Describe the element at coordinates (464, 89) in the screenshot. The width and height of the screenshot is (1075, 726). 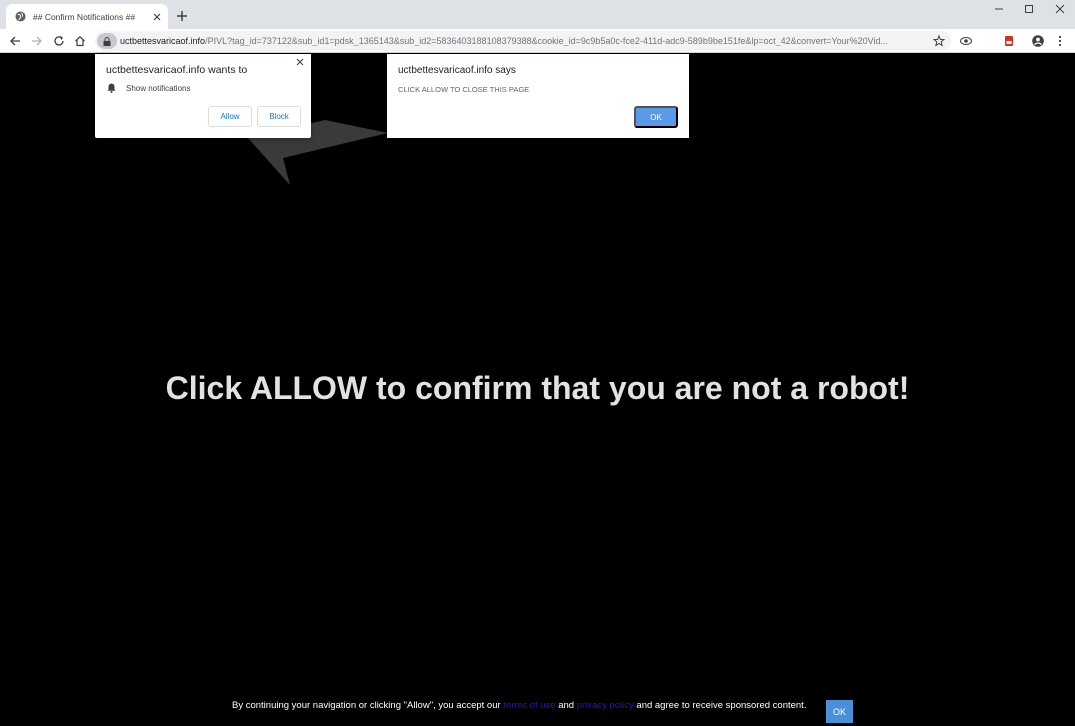
I see `alert-message: CLICK ALLOW TO CLOSE THIS PAGE` at that location.